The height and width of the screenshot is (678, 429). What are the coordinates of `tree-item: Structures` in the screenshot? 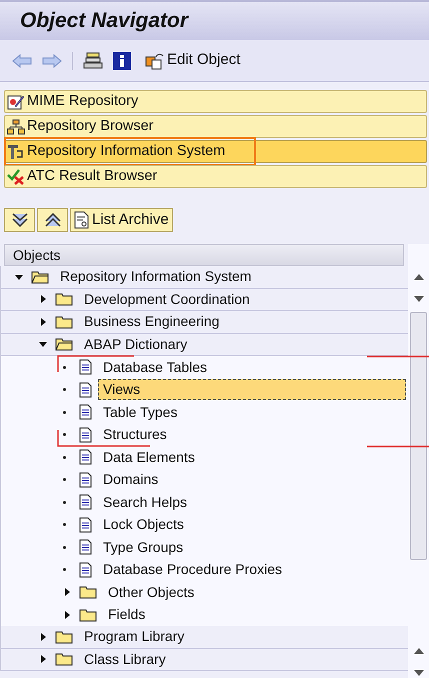 It's located at (135, 435).